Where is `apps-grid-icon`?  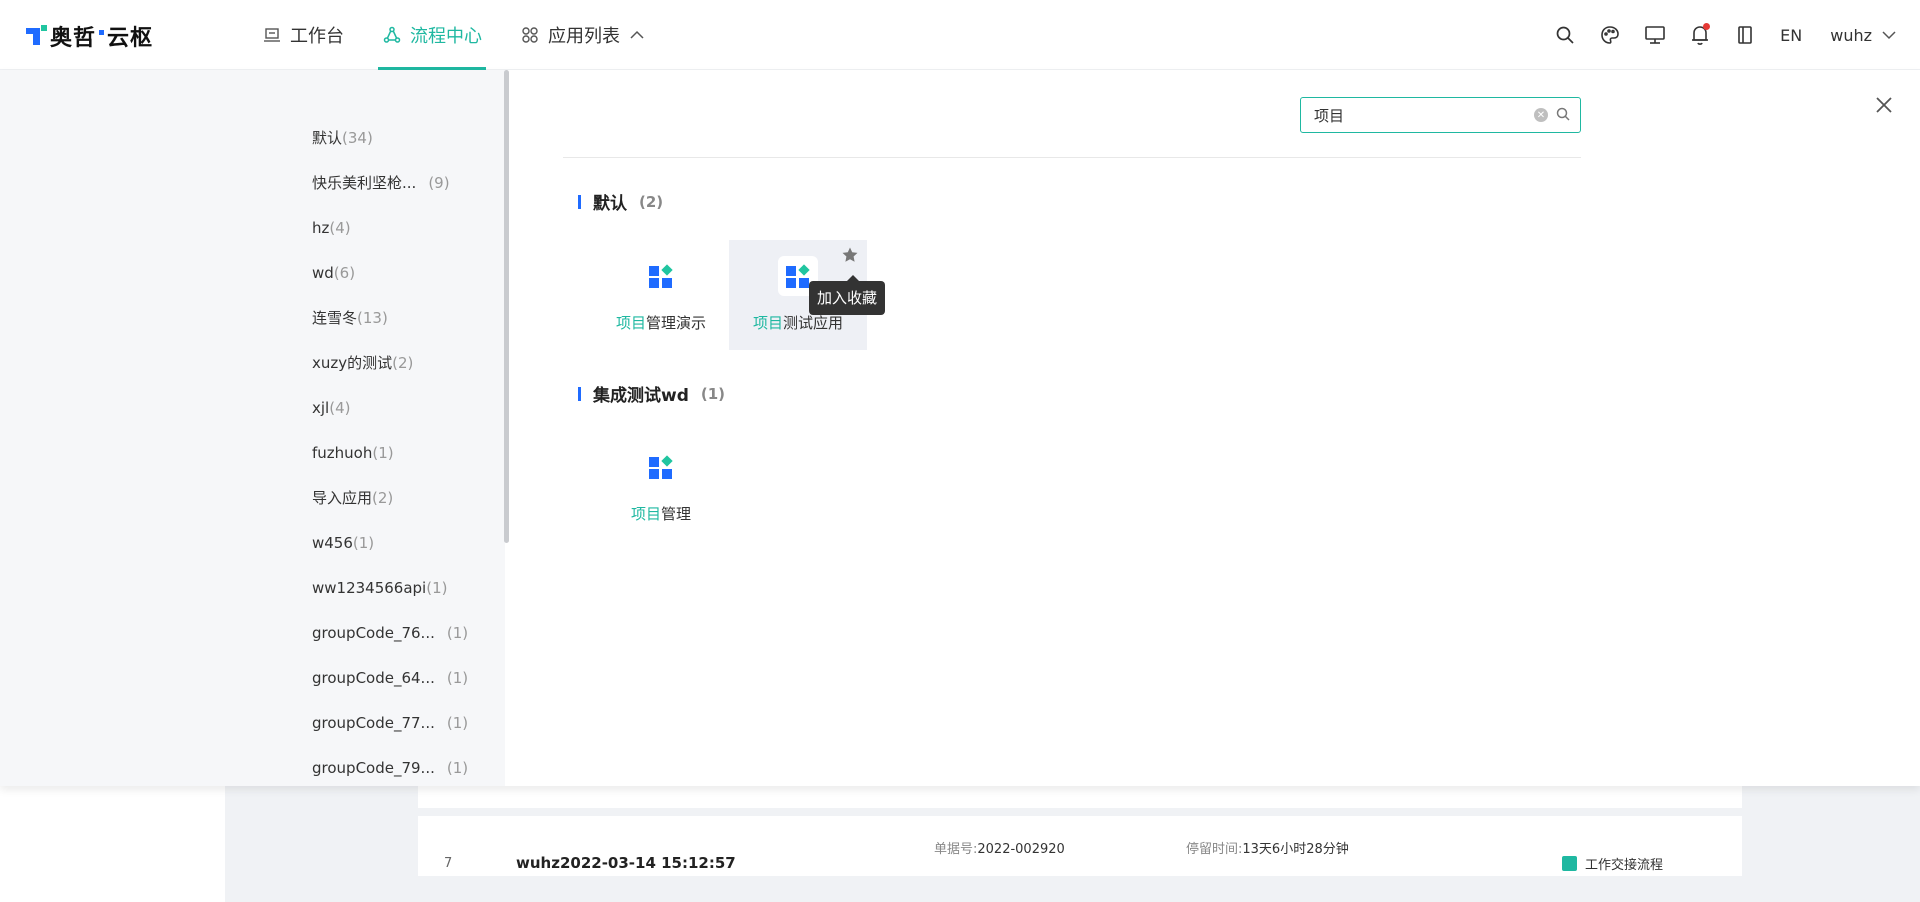 apps-grid-icon is located at coordinates (530, 35).